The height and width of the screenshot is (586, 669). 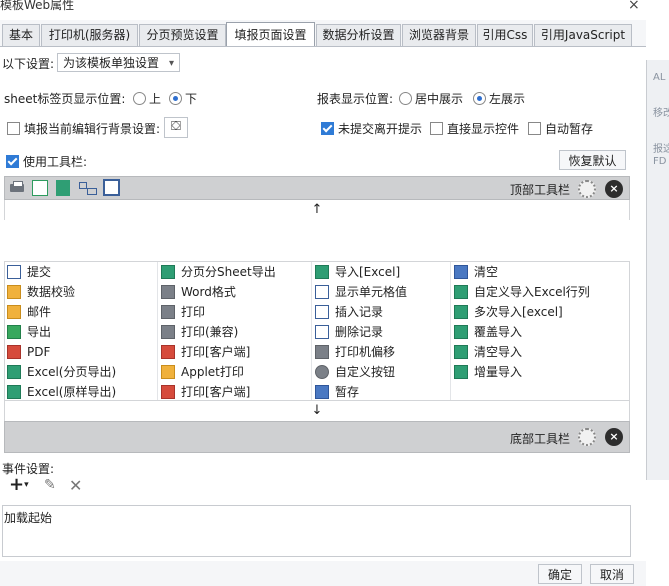 What do you see at coordinates (358, 35) in the screenshot?
I see `tab-data-analysis: 数据分析设置` at bounding box center [358, 35].